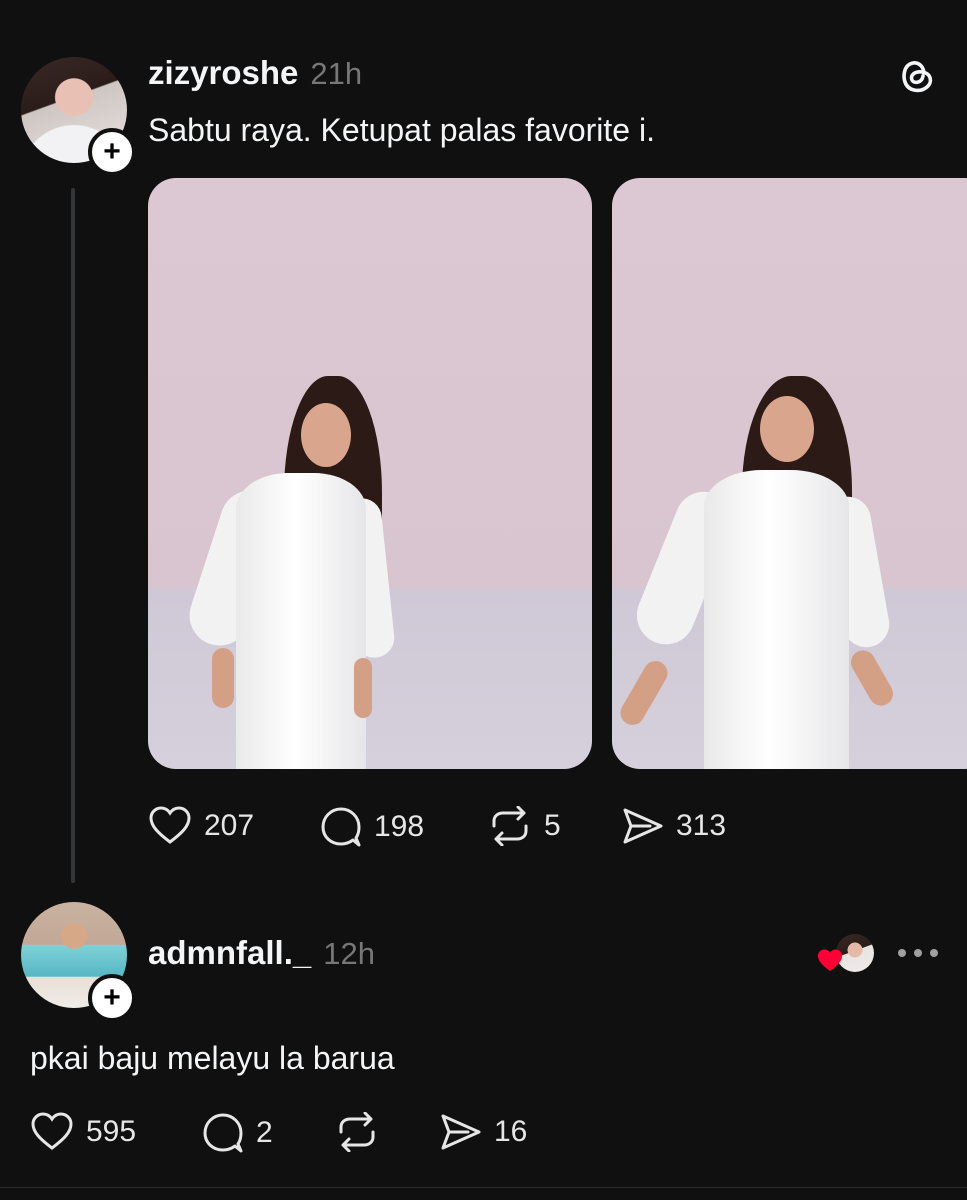 The height and width of the screenshot is (1200, 967). Describe the element at coordinates (483, 1132) in the screenshot. I see `reply-share-button: 16` at that location.